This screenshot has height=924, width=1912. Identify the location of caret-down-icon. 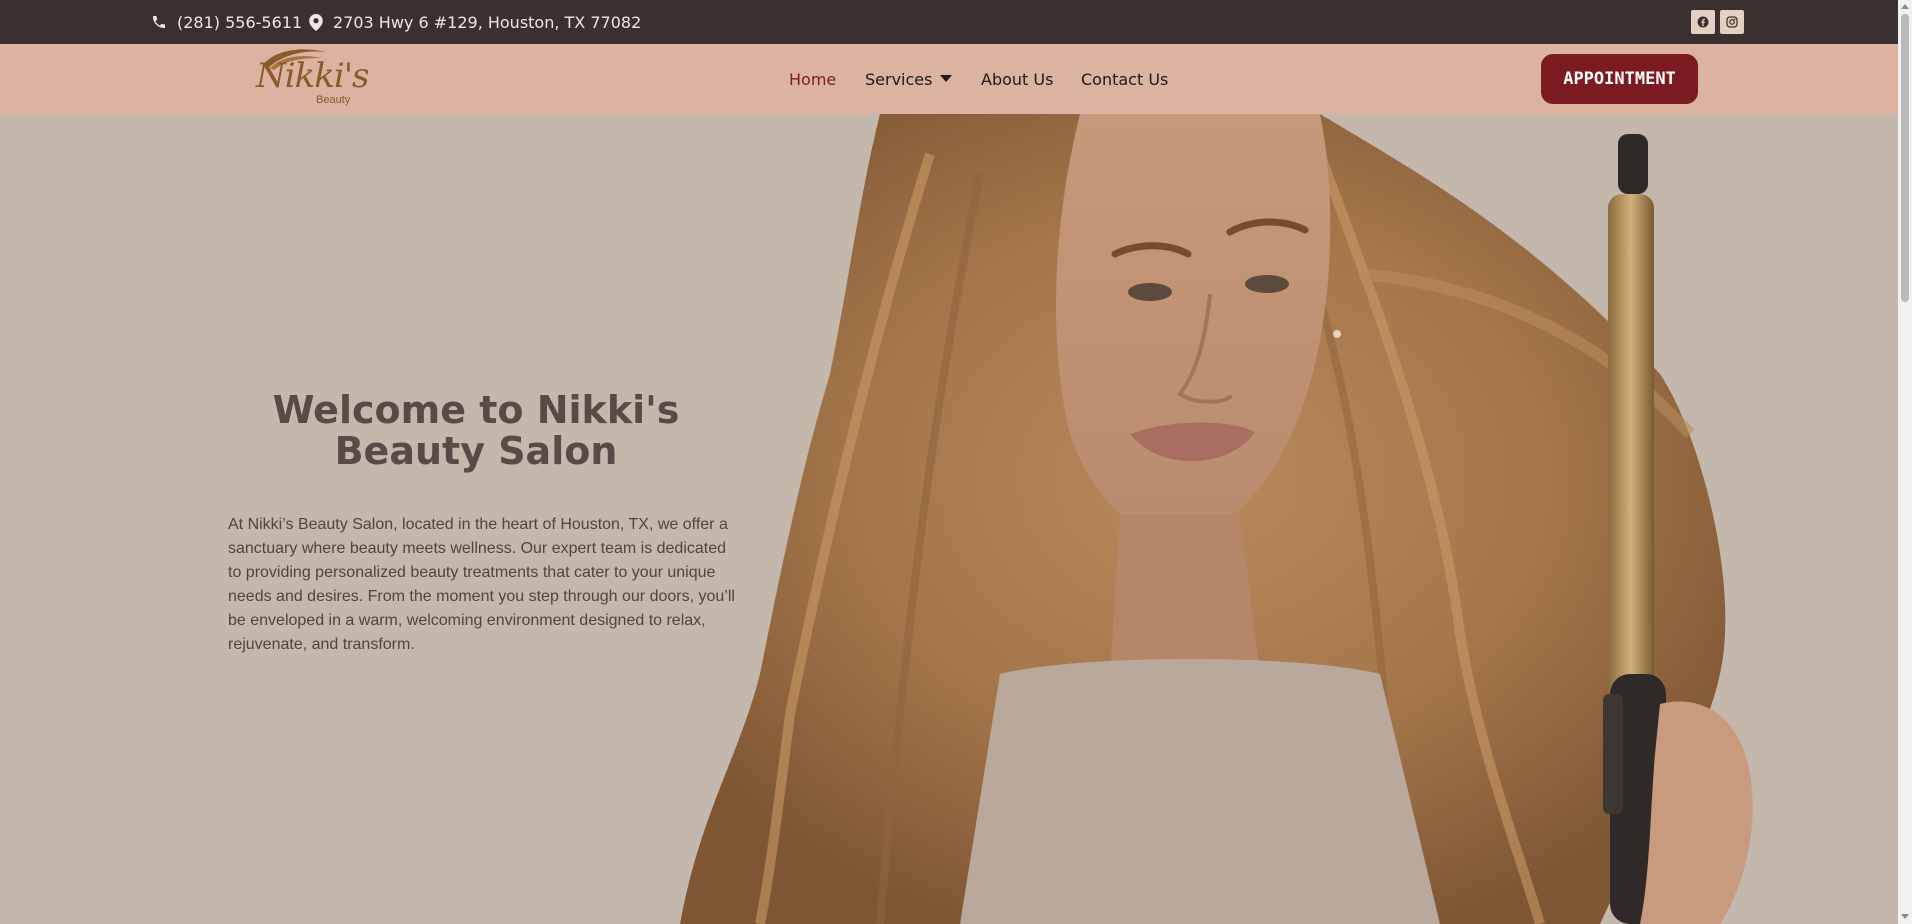
(946, 78).